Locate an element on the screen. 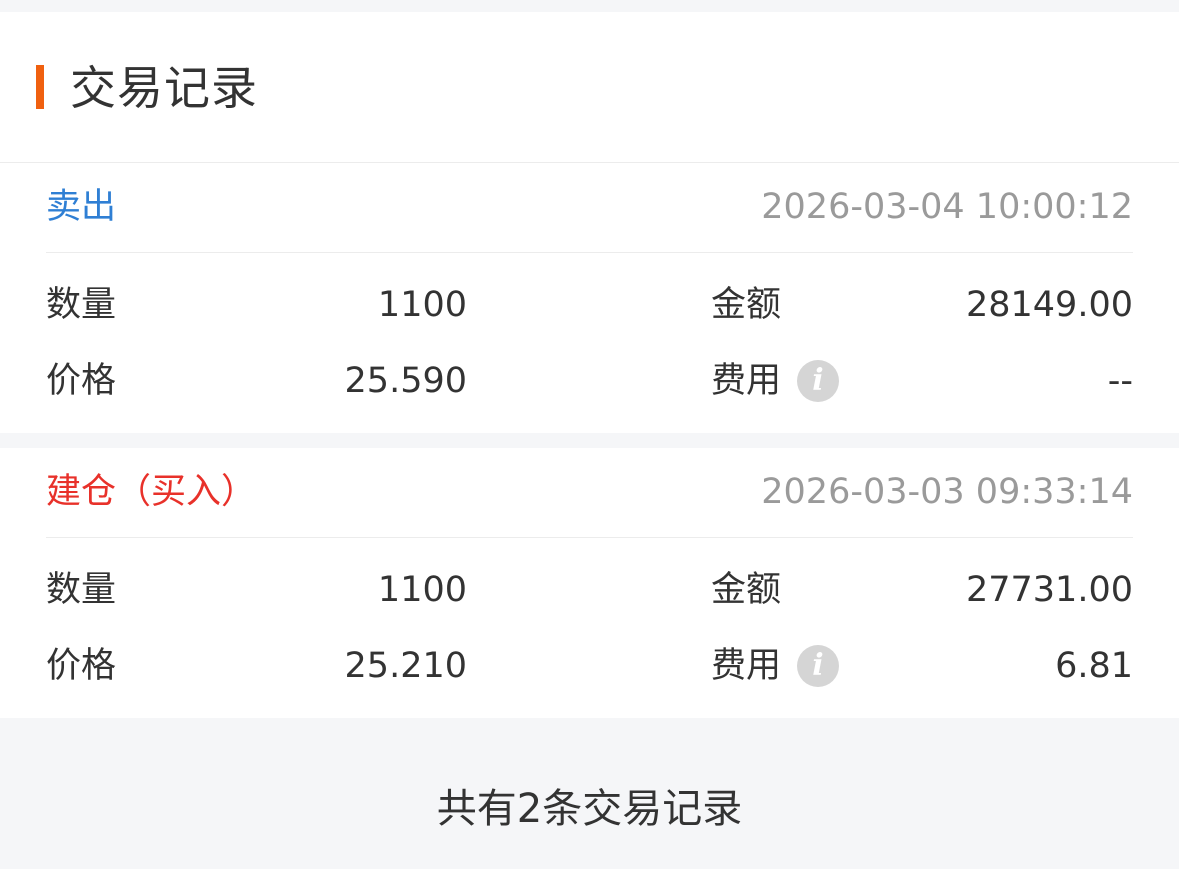 The width and height of the screenshot is (1179, 869). trade-type: 建仓（买入） is located at coordinates (151, 492).